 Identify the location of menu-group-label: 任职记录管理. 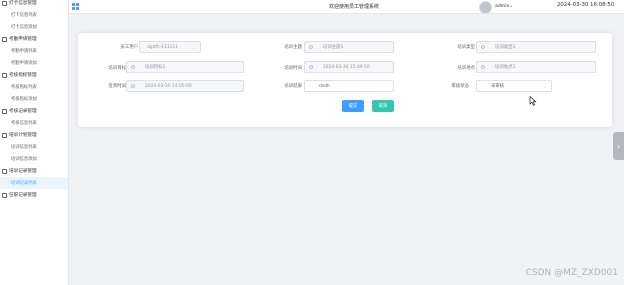
(23, 195).